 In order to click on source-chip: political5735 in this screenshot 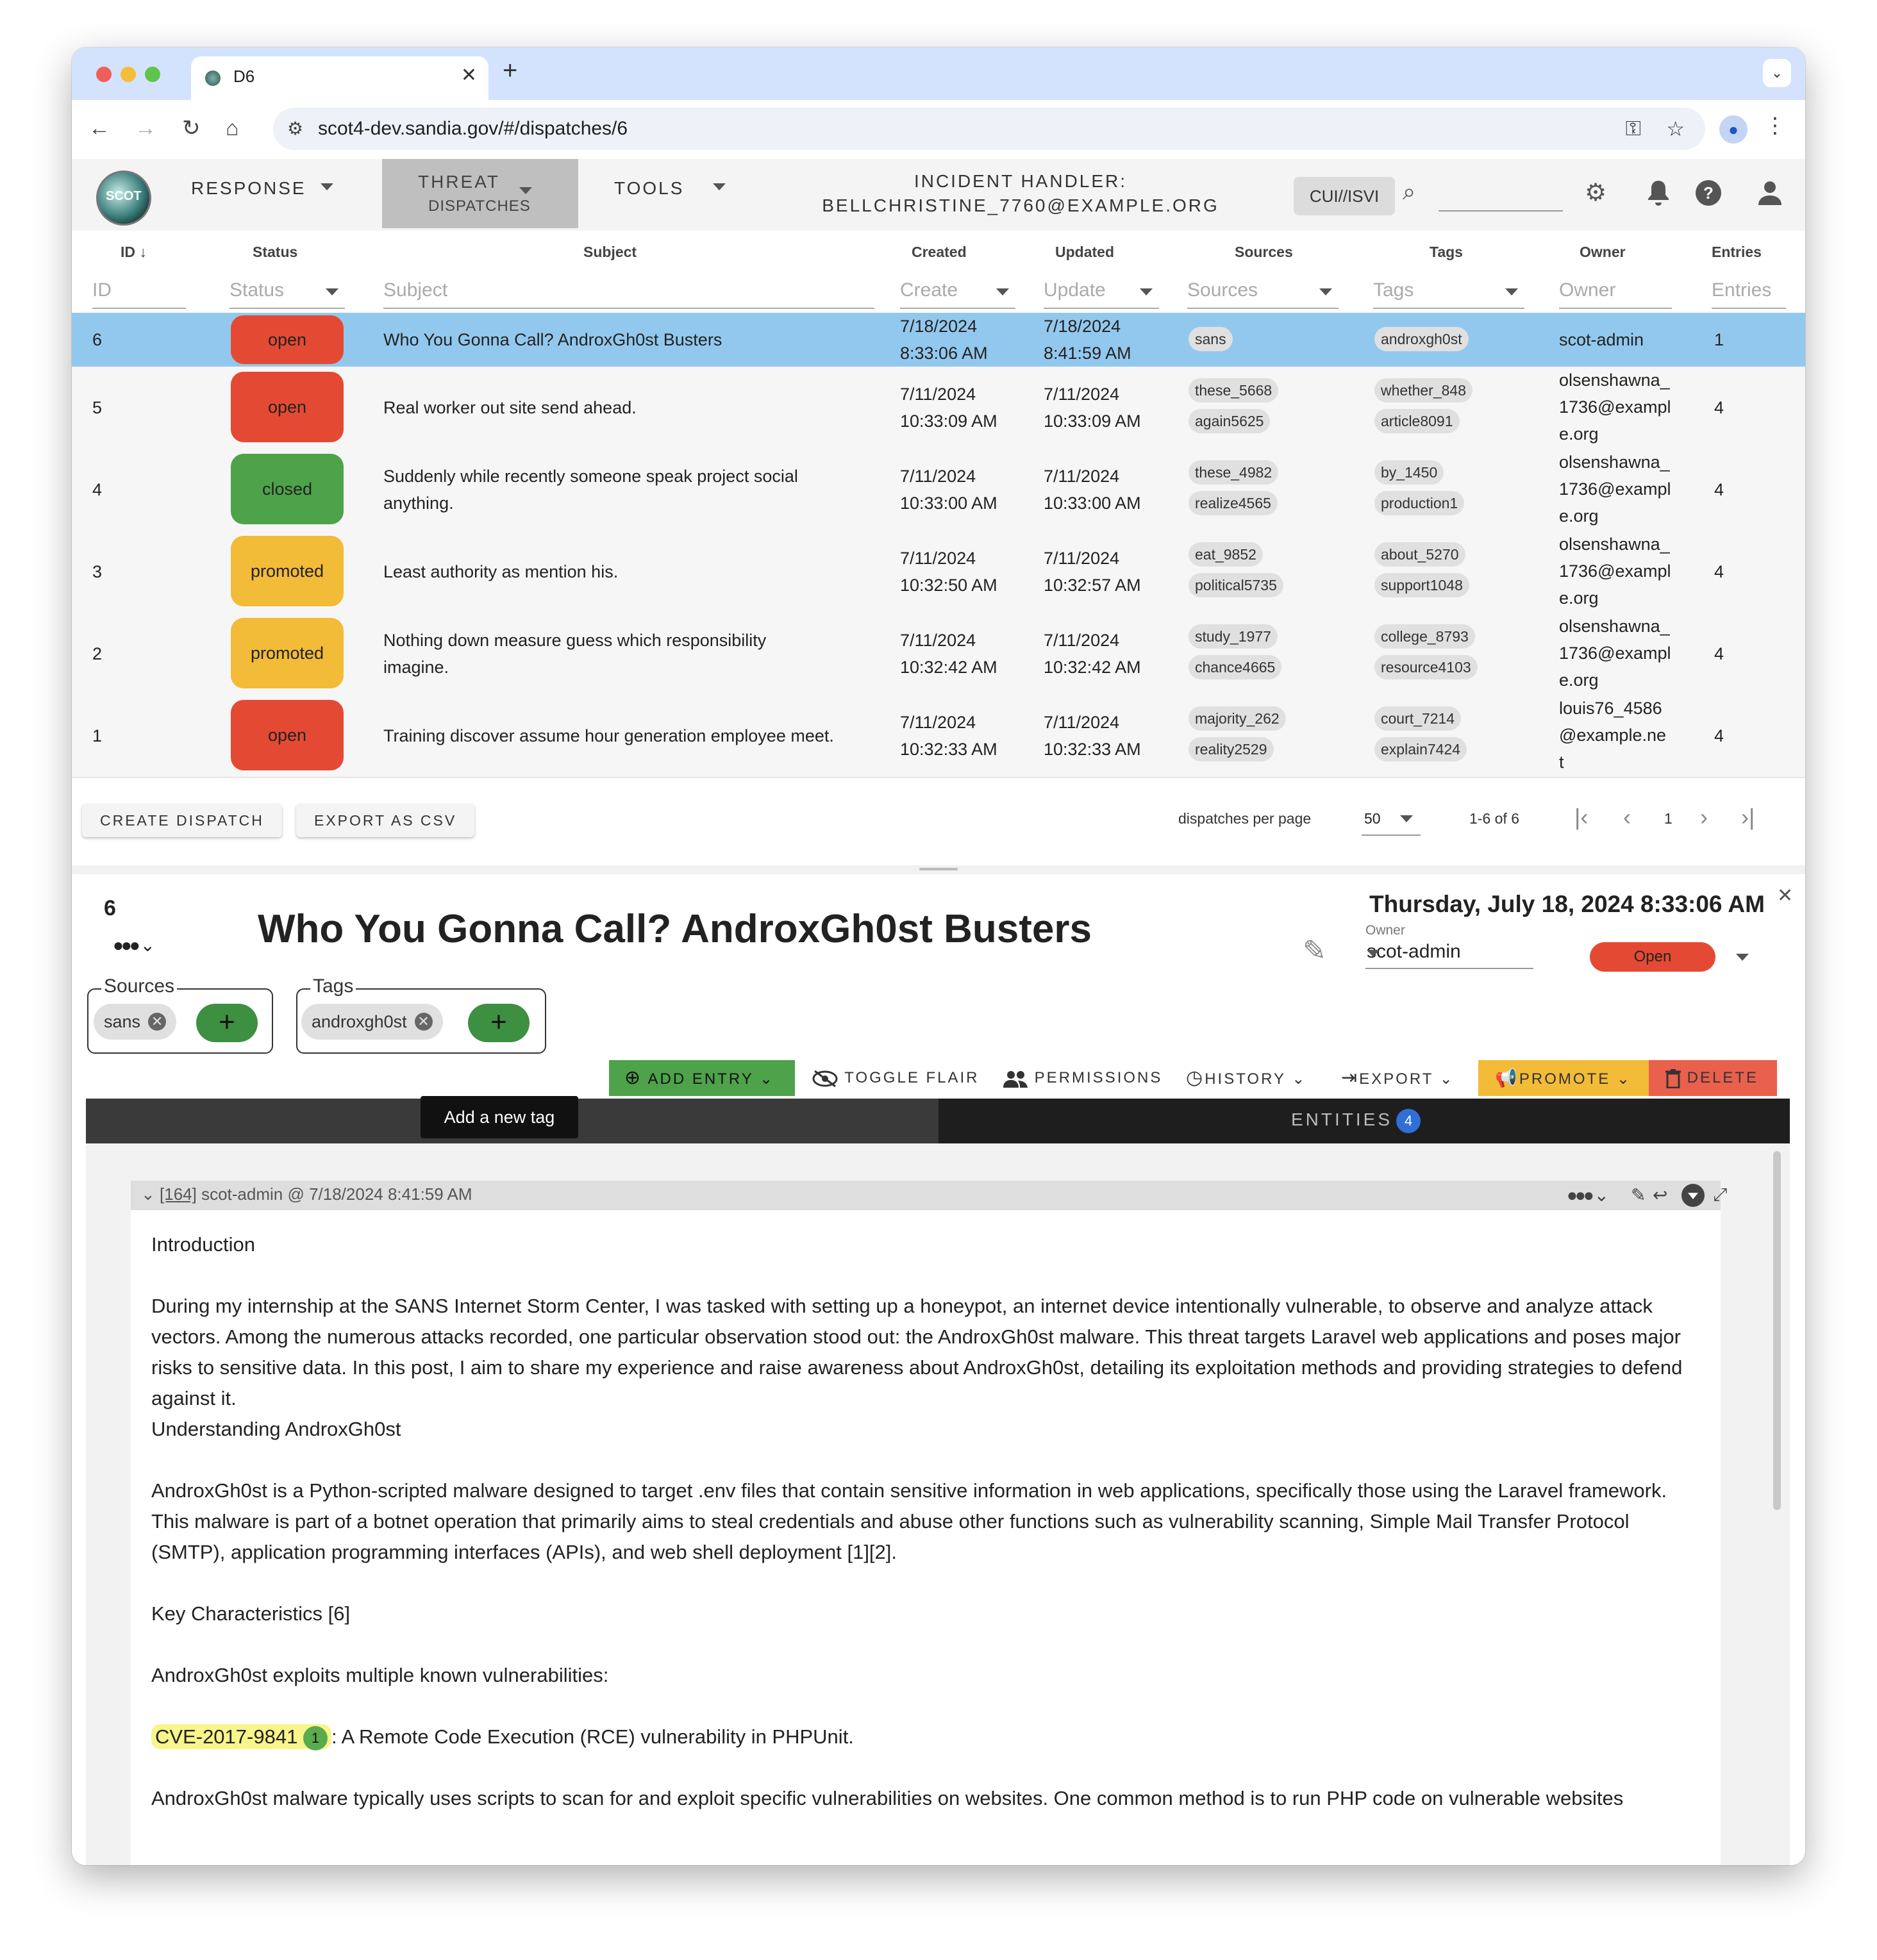, I will do `click(1236, 585)`.